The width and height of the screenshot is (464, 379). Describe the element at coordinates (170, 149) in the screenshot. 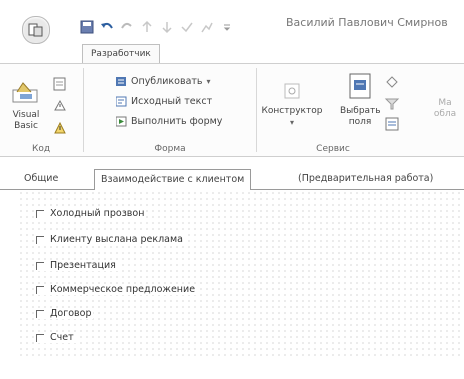

I see `group-form-label: Форма` at that location.